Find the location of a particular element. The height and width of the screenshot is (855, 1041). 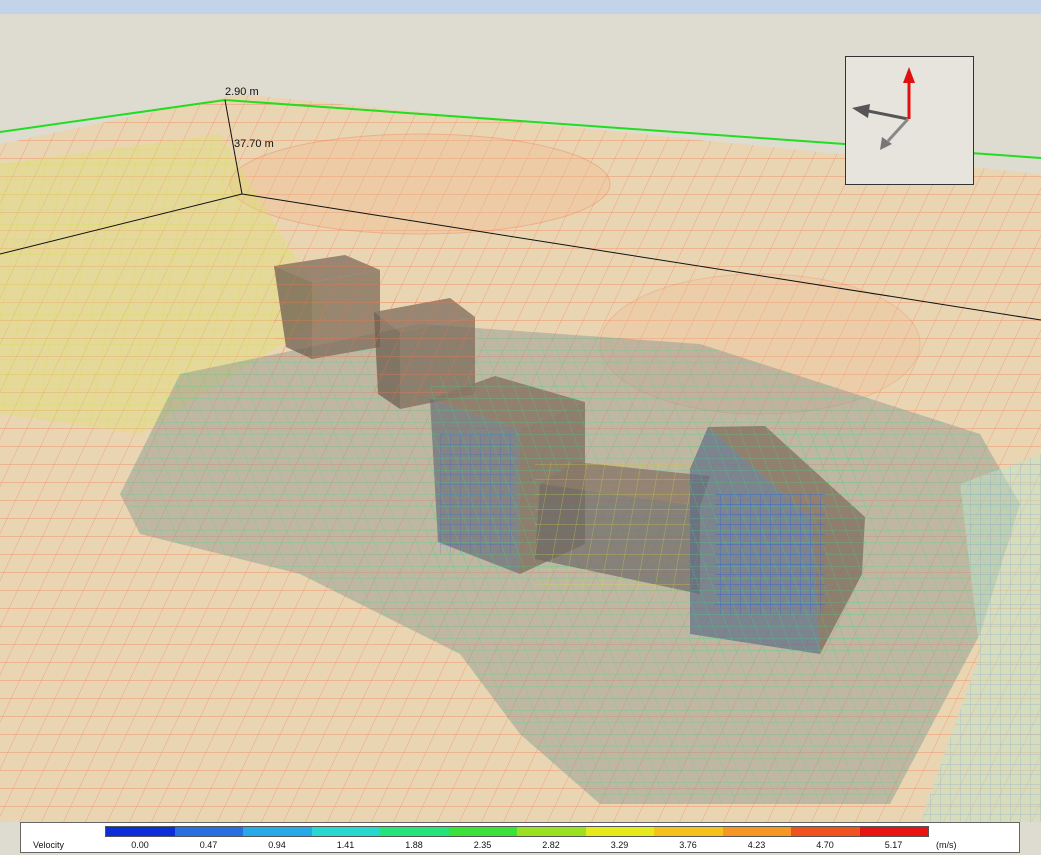

y-axis-arrow-icon is located at coordinates (895, 133).